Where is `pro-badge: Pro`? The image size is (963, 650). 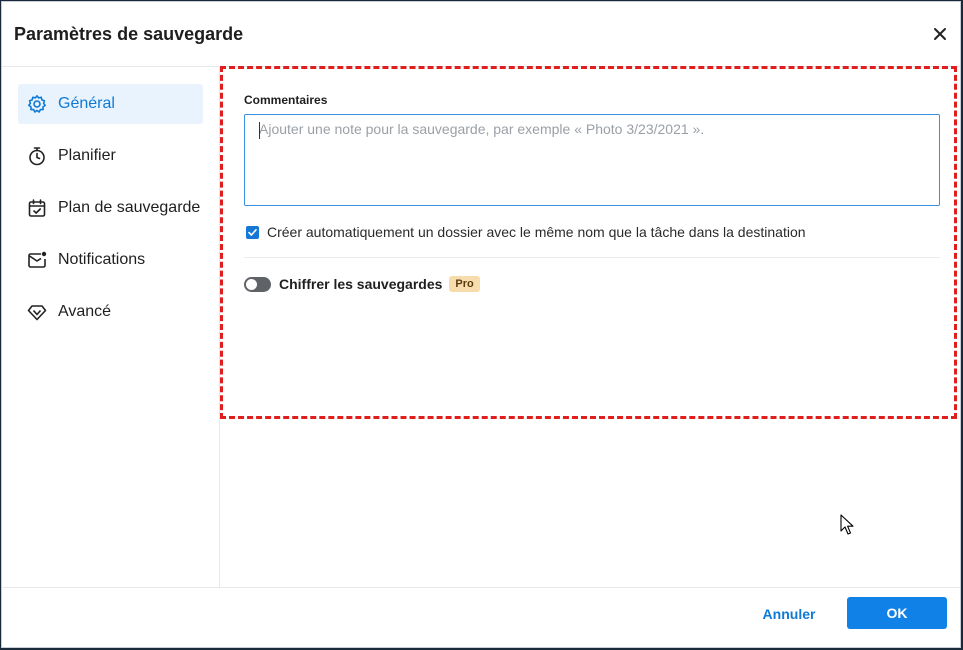
pro-badge: Pro is located at coordinates (464, 284).